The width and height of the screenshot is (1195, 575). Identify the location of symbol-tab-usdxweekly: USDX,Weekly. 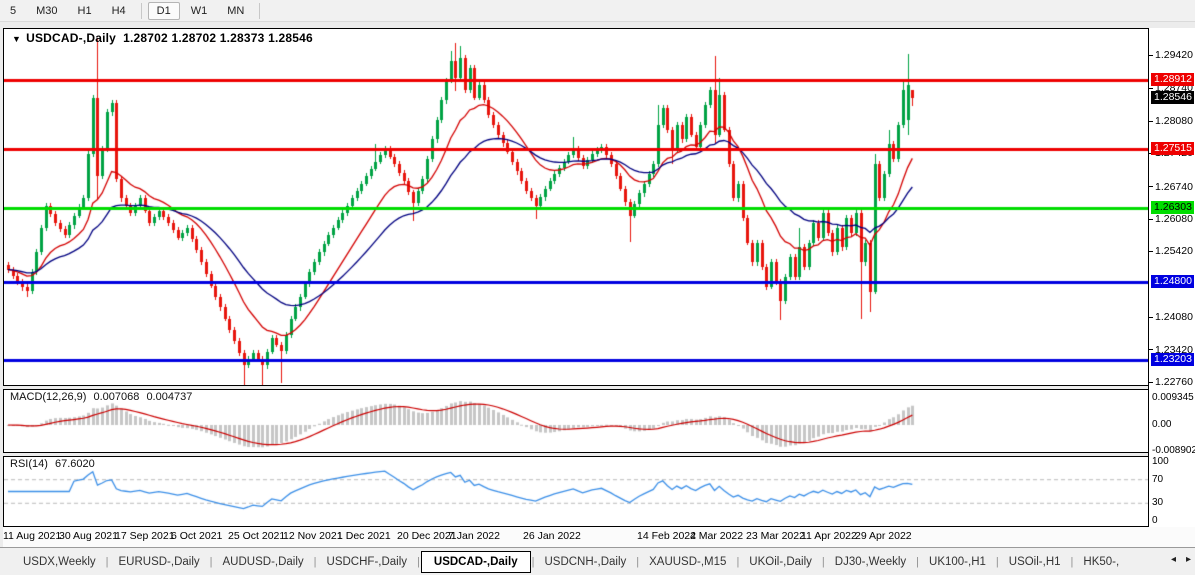
(59, 562).